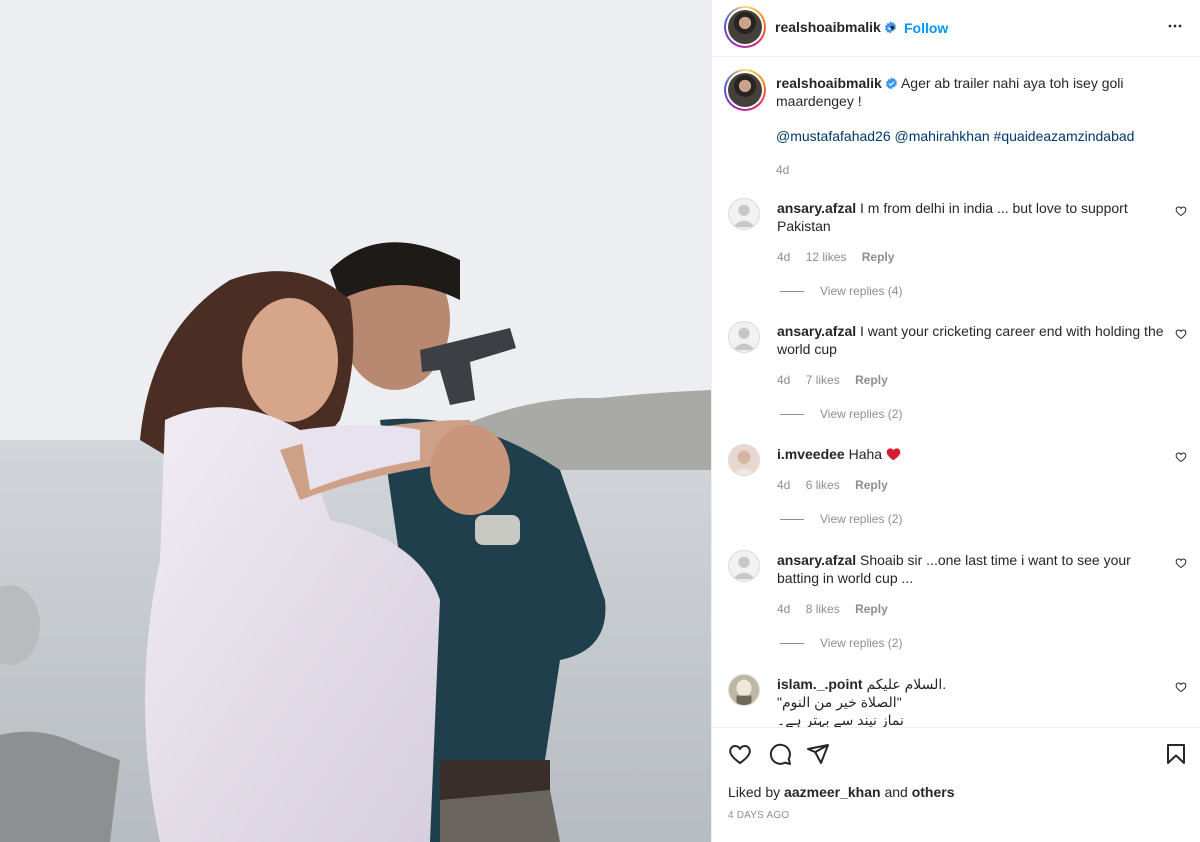  I want to click on comment-text-line3: نماز نیند سے بہتر ہے۔, so click(840, 719).